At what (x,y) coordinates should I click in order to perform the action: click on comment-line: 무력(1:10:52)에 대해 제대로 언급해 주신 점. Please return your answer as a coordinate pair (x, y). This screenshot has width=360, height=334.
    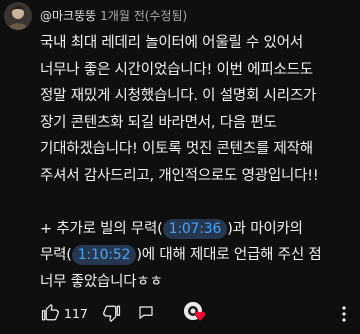
    Looking at the image, I should click on (199, 255).